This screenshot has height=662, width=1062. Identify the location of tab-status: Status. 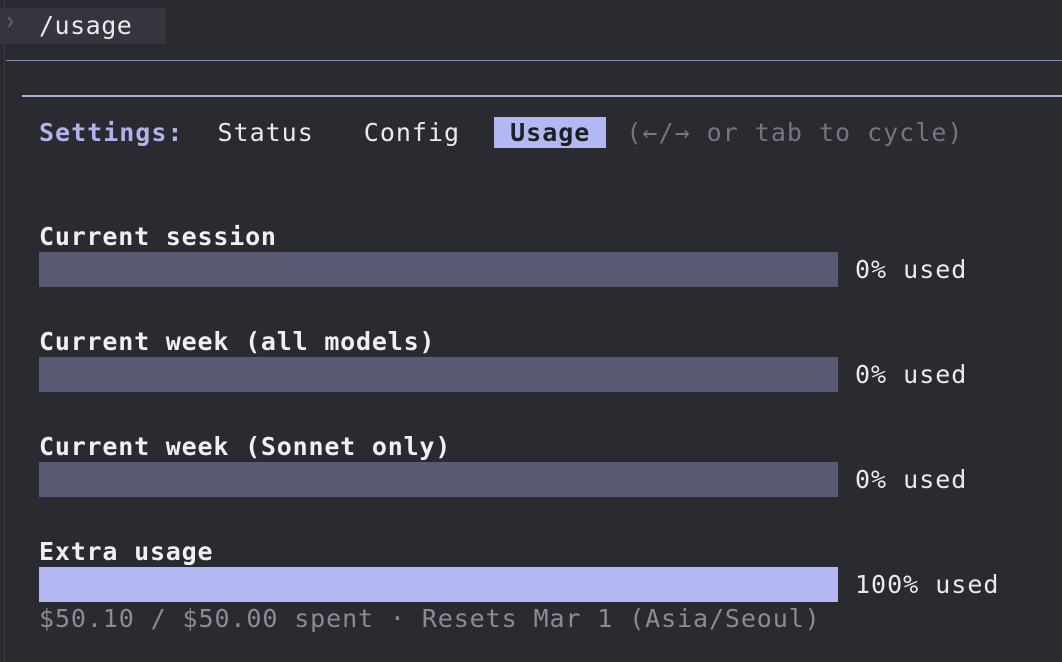
(265, 132).